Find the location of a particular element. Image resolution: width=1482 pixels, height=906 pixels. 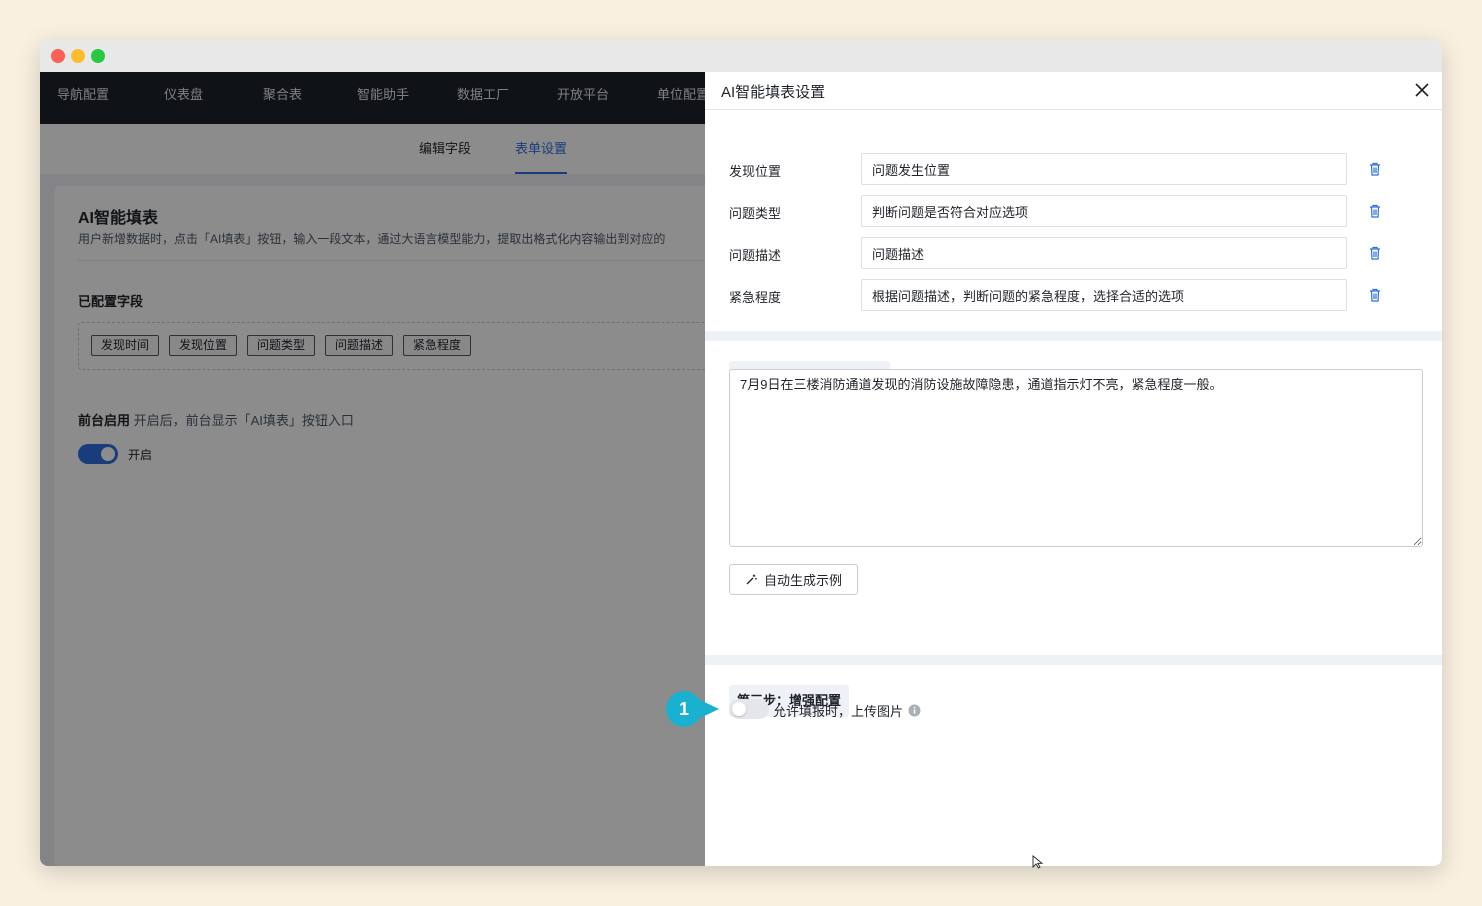

field-mapping-label: 紧急程度 is located at coordinates (755, 297).